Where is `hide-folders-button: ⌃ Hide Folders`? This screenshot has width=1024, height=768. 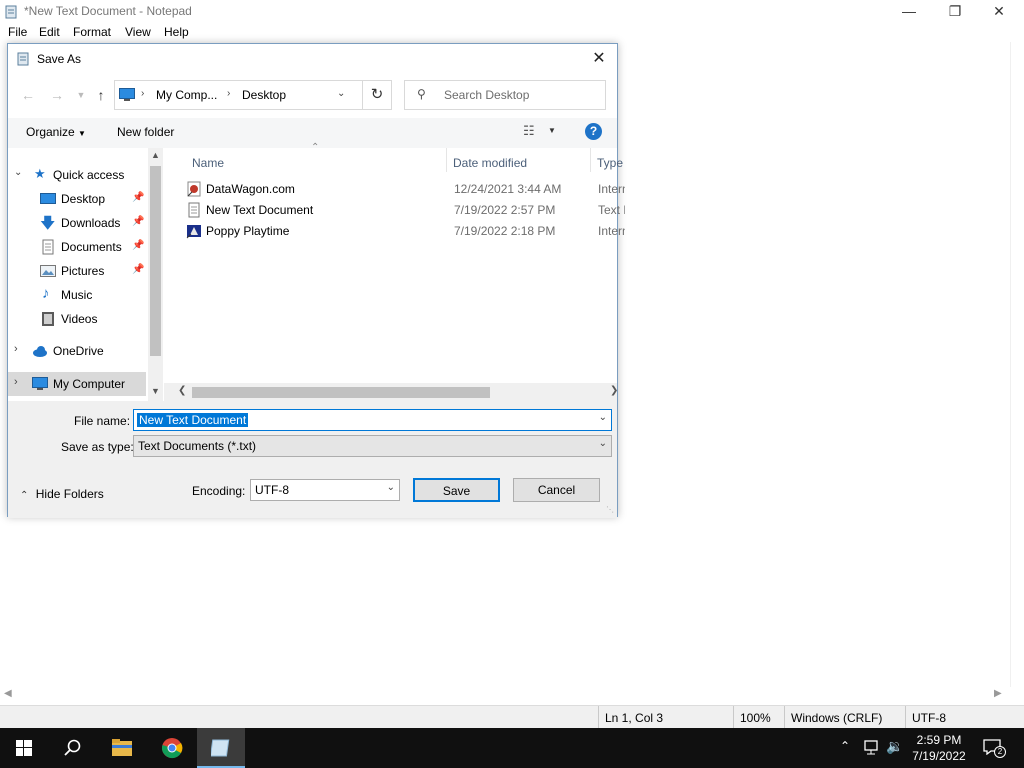
hide-folders-button: ⌃ Hide Folders is located at coordinates (62, 494).